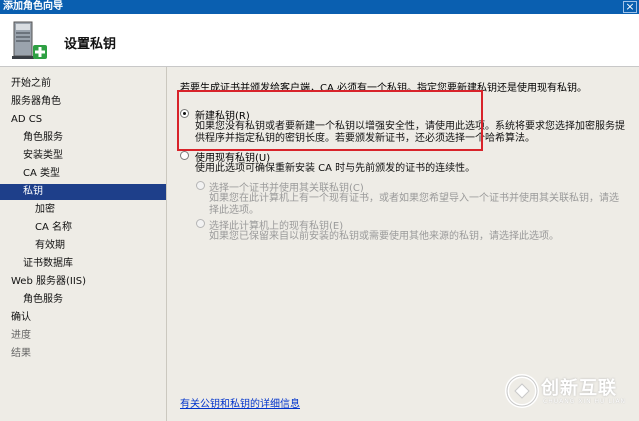  Describe the element at coordinates (184, 155) in the screenshot. I see `existing-key-radio` at that location.